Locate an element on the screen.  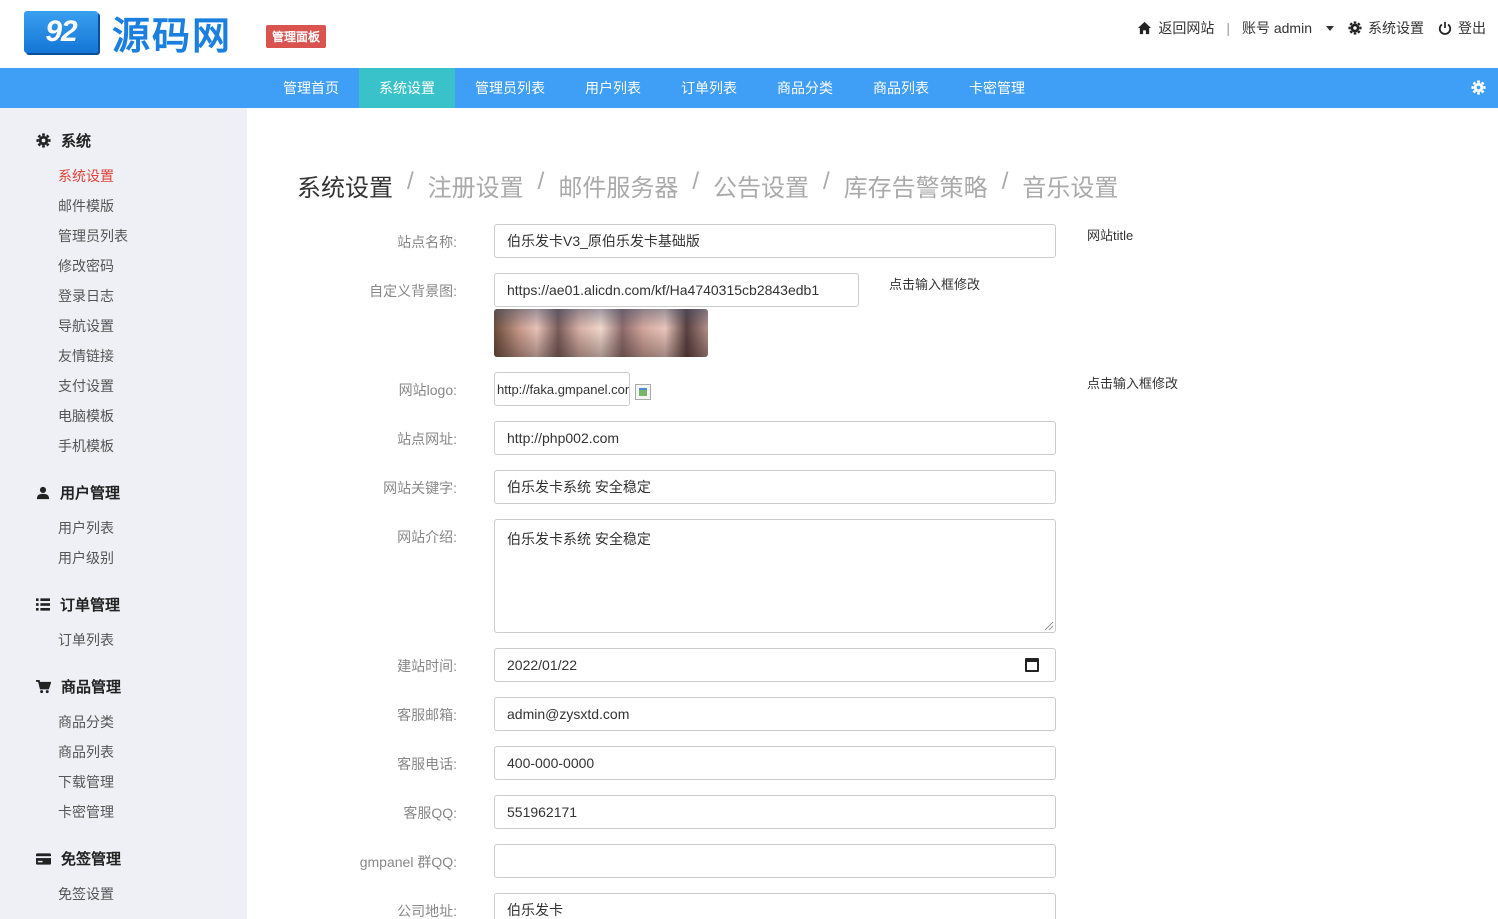
sidebar-item-download-management: 下载管理 is located at coordinates (86, 782).